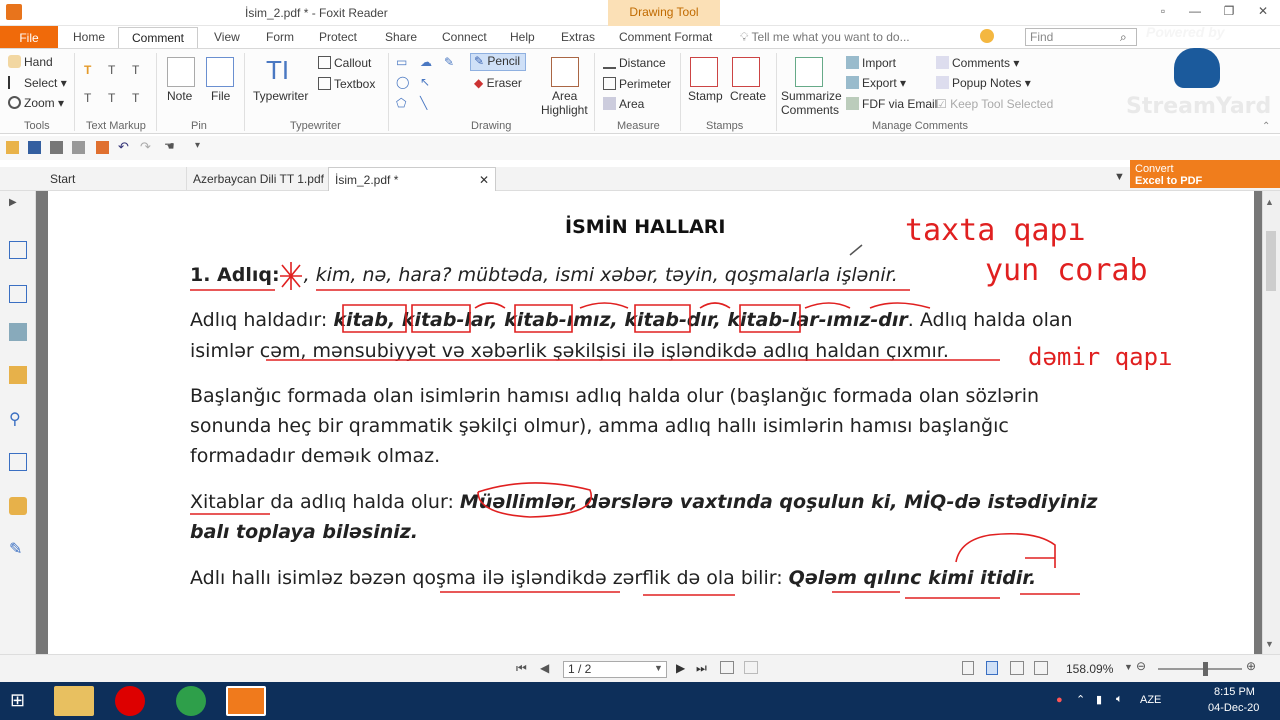 The height and width of the screenshot is (720, 1280). What do you see at coordinates (1128, 667) in the screenshot?
I see `zoom-dropdown-icon: ▼` at bounding box center [1128, 667].